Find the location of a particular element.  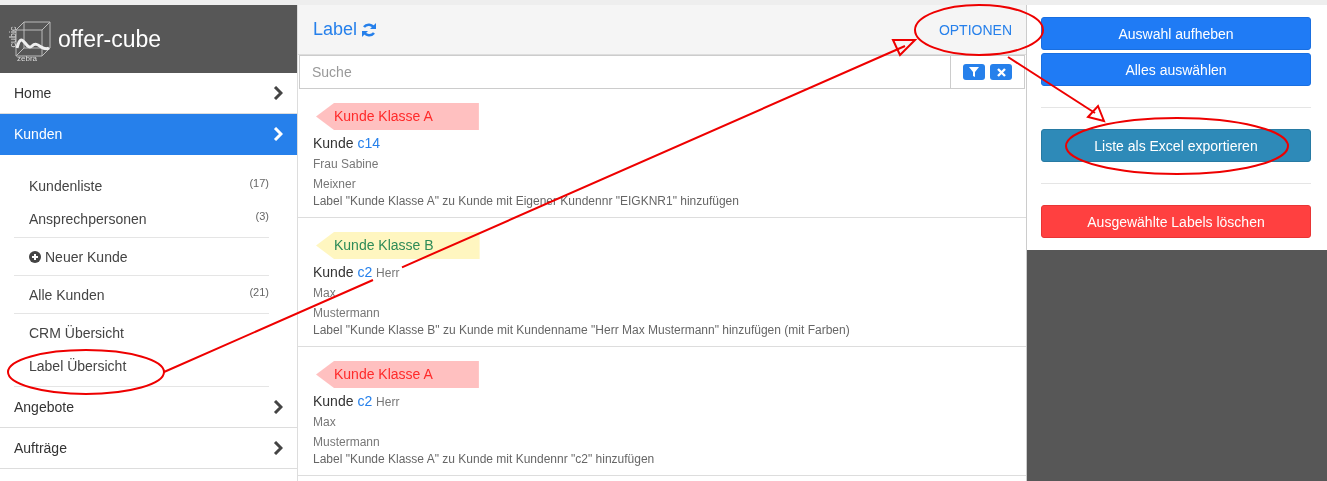

submenu-item: Kundenliste (17) is located at coordinates (141, 185).